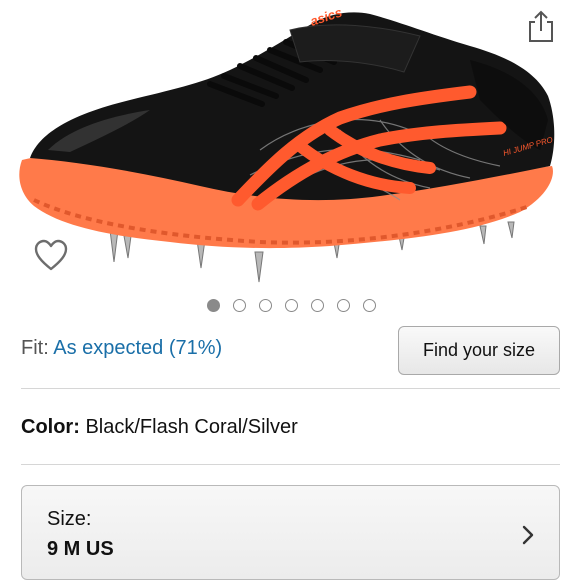 The width and height of the screenshot is (580, 580). I want to click on size-label: Size:, so click(69, 519).